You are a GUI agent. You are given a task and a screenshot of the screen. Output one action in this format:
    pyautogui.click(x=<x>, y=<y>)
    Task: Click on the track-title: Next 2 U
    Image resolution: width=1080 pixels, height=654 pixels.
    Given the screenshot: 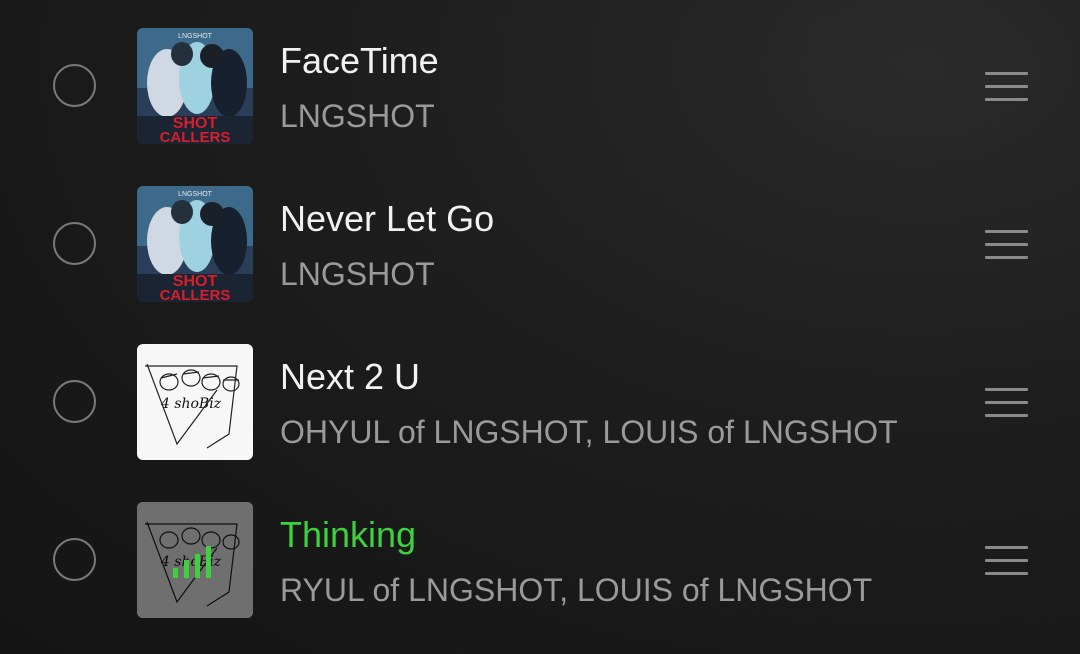 What is the action you would take?
    pyautogui.click(x=350, y=376)
    